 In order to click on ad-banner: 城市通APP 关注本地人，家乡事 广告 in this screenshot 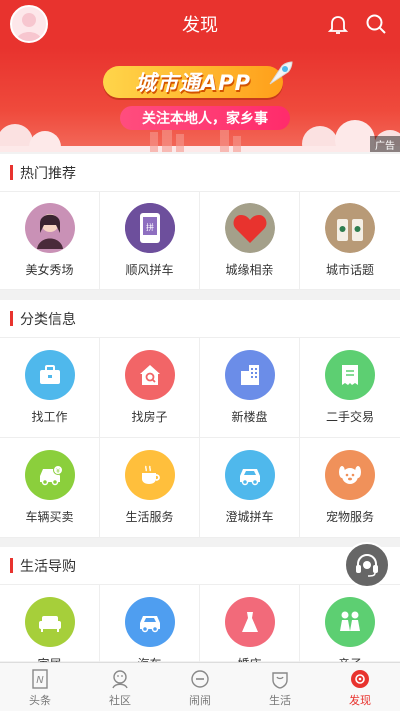, I will do `click(200, 100)`.